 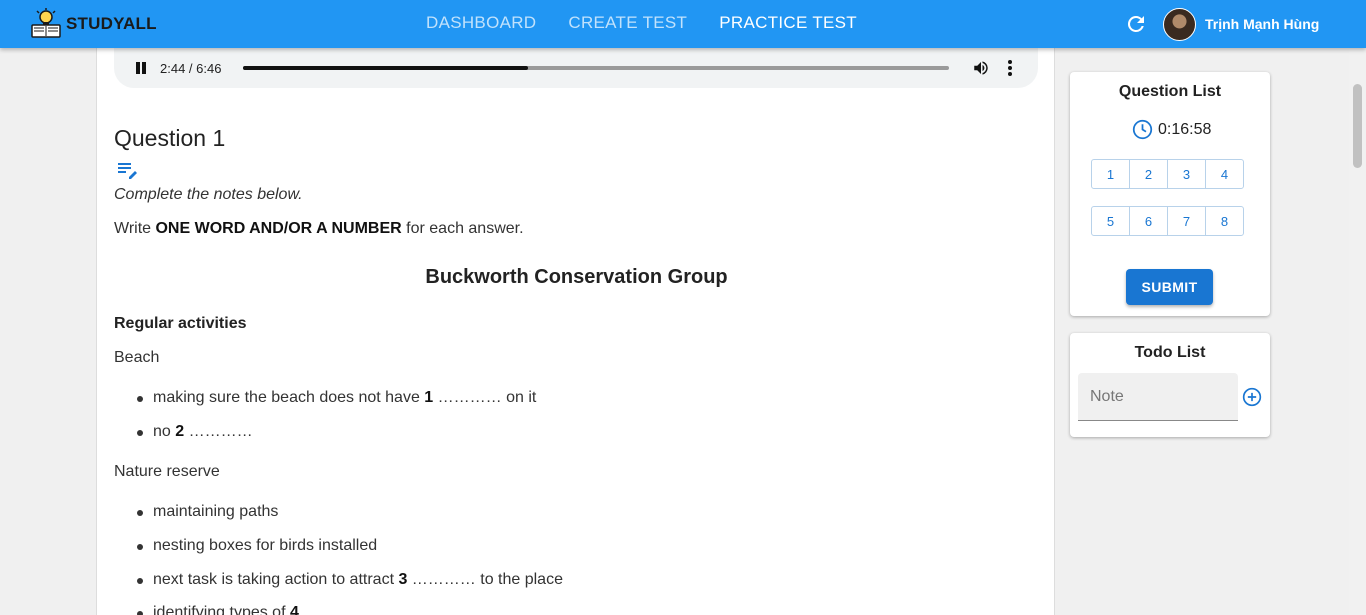 I want to click on main-nav: DASHBOARD CREATE TEST PRACTICE TEST, so click(x=657, y=23).